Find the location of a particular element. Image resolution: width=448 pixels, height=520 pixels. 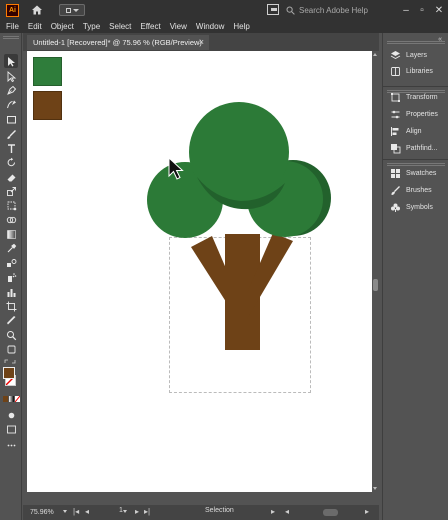

workspace-switcher-button is located at coordinates (72, 10).